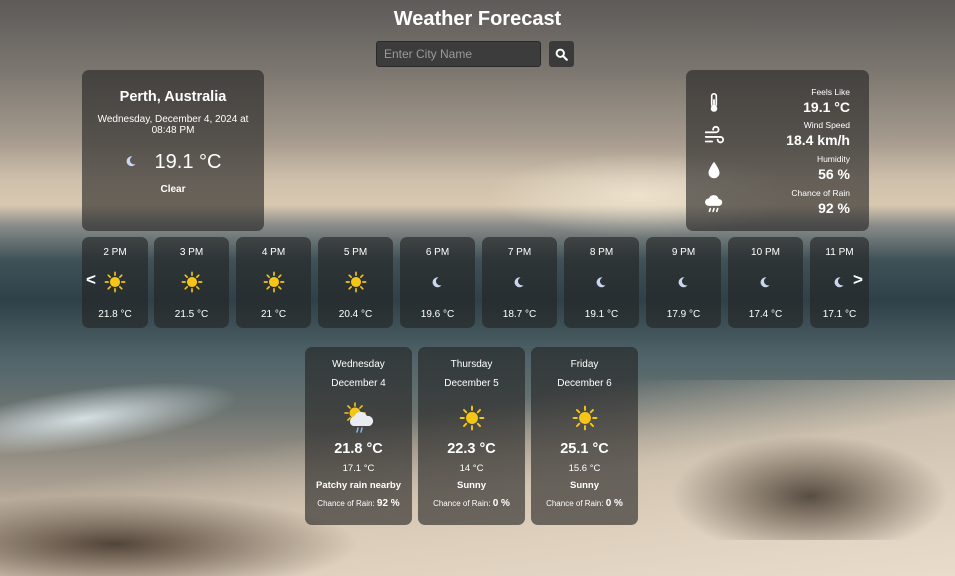  Describe the element at coordinates (601, 252) in the screenshot. I see `hour-time: 8 PM` at that location.